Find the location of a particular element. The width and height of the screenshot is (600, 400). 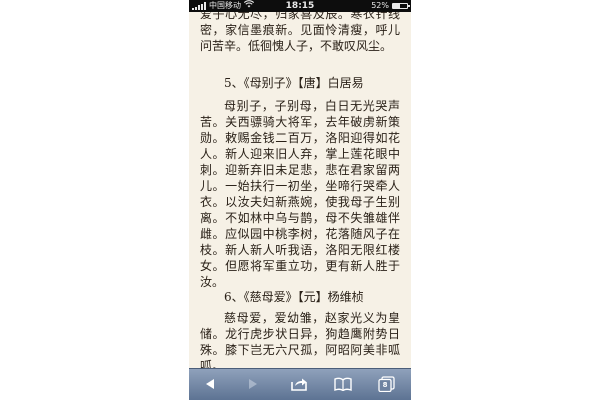

battery-level-fill is located at coordinates (397, 6).